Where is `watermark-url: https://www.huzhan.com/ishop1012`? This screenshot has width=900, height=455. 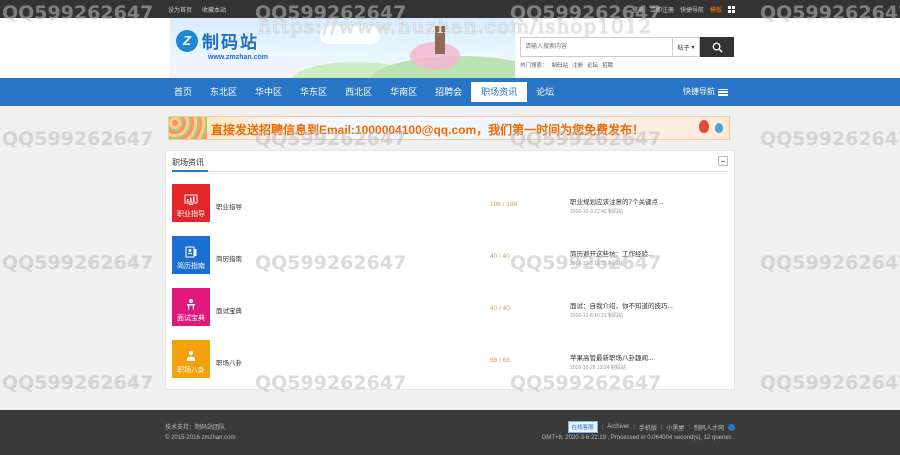 watermark-url: https://www.huzhan.com/ishop1012 is located at coordinates (455, 26).